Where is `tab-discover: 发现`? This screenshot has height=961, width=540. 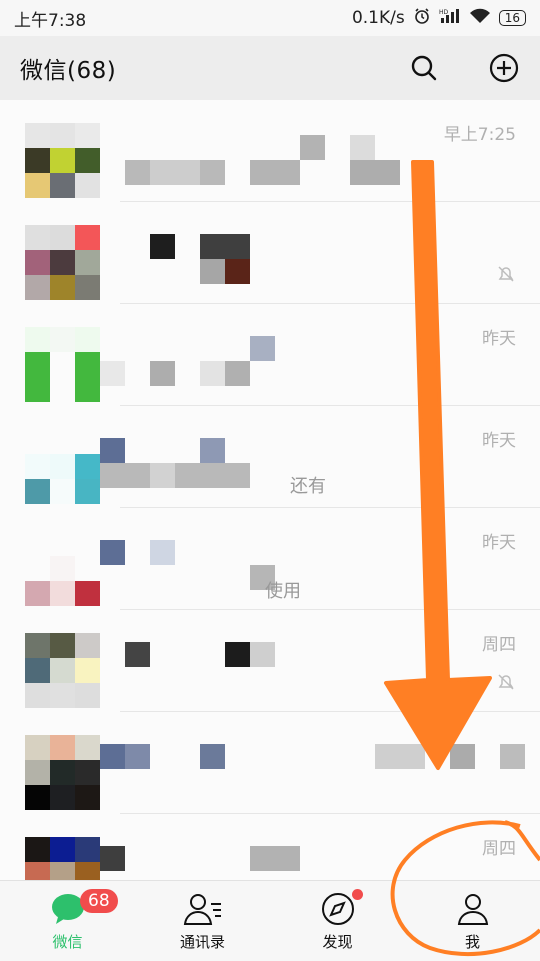
tab-discover: 发现 is located at coordinates (337, 921).